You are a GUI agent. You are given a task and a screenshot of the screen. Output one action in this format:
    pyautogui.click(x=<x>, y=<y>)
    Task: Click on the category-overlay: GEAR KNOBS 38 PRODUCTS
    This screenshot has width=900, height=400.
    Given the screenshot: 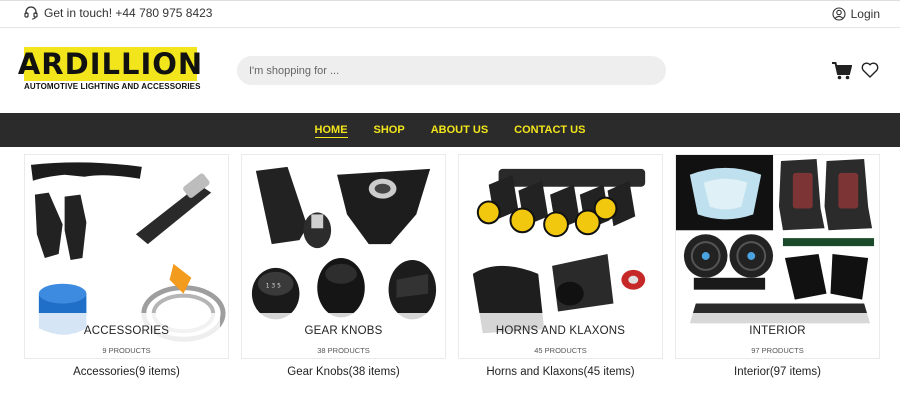 What is the action you would take?
    pyautogui.click(x=343, y=335)
    